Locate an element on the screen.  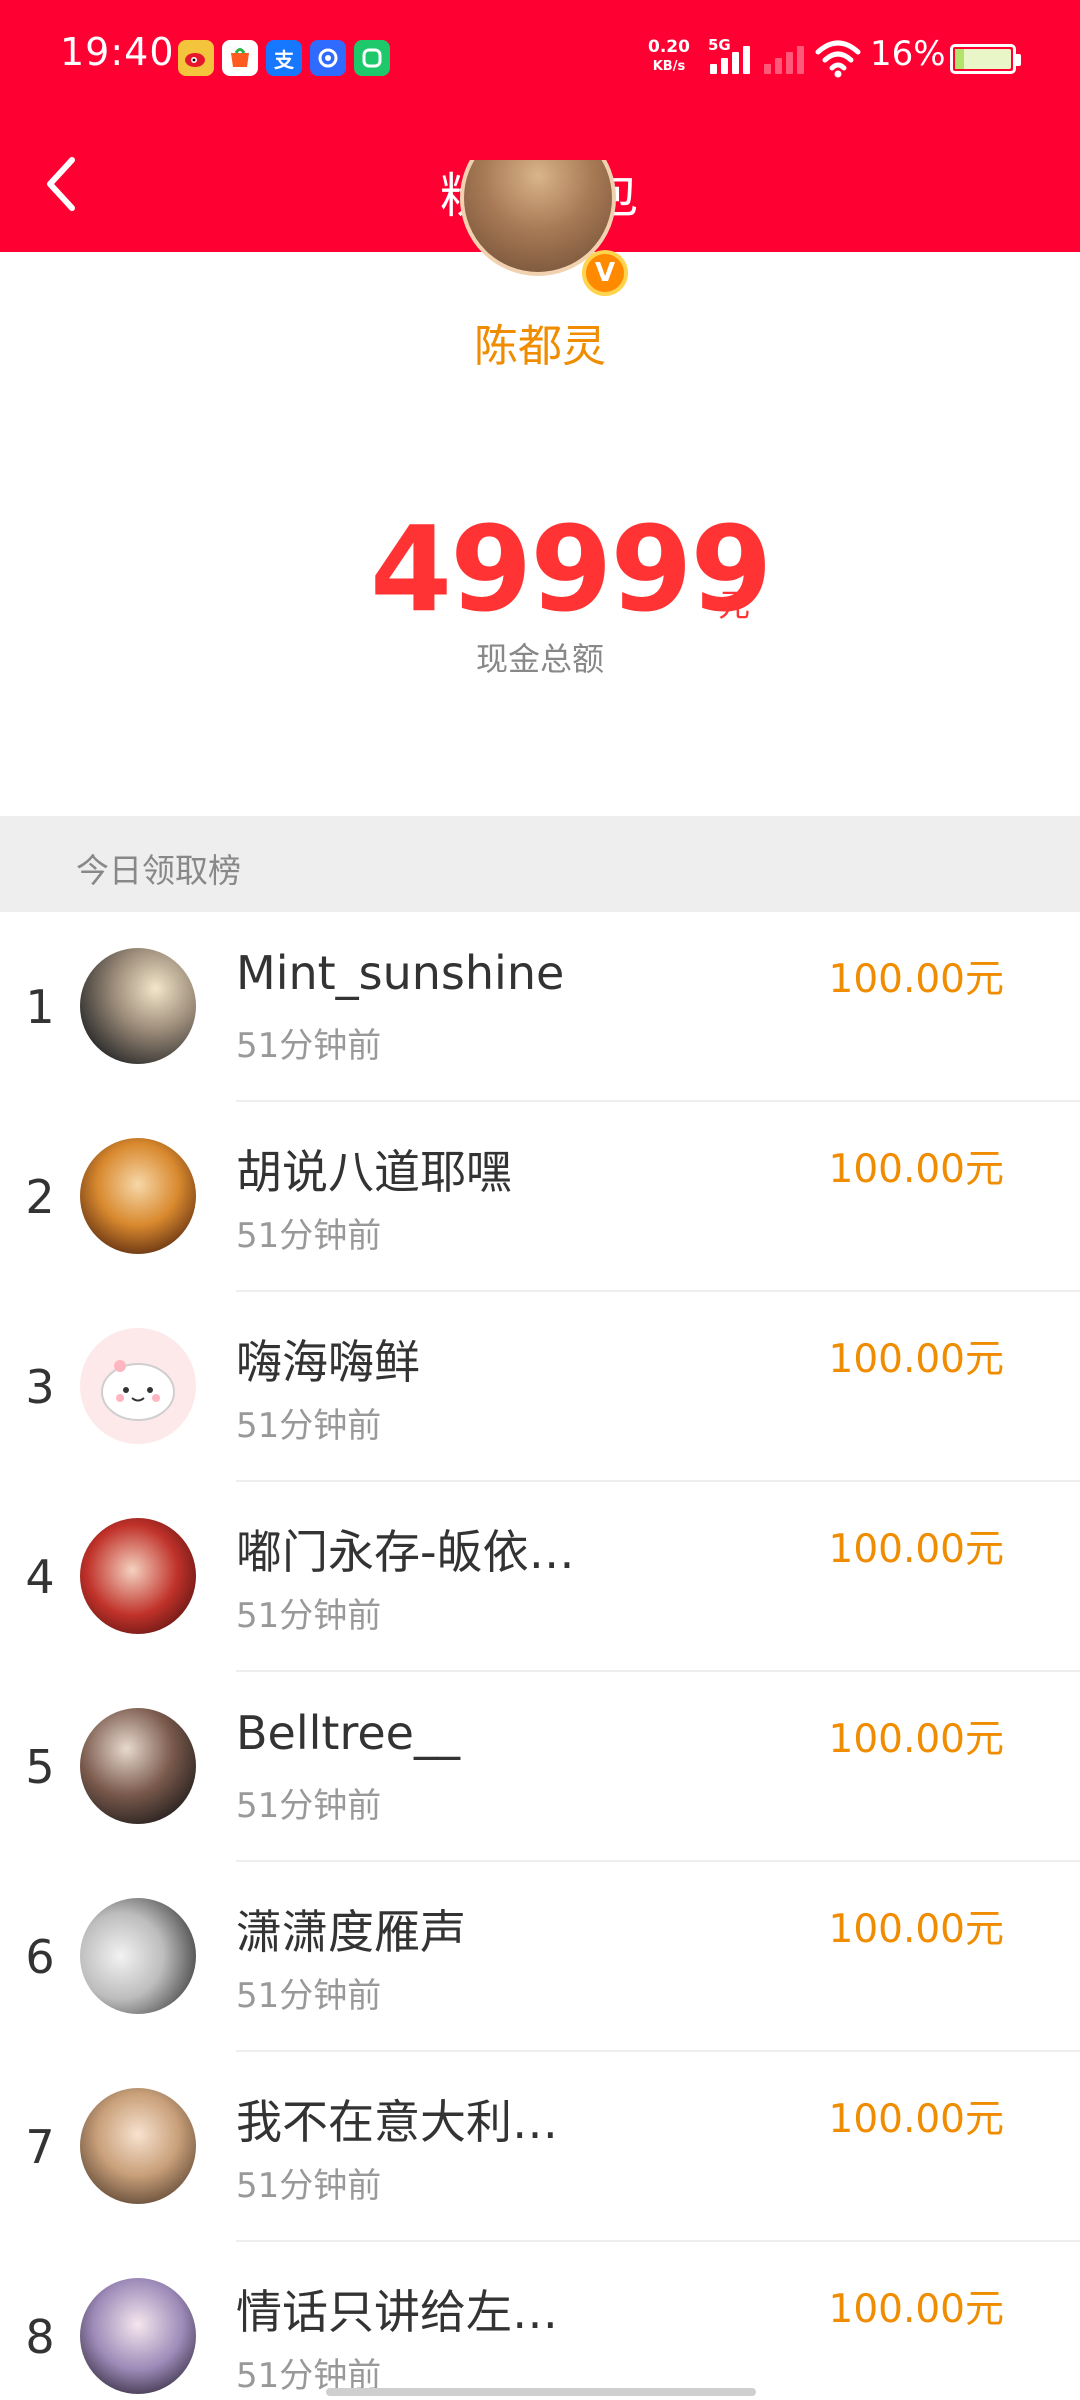
signal-strength-icon is located at coordinates (730, 59).